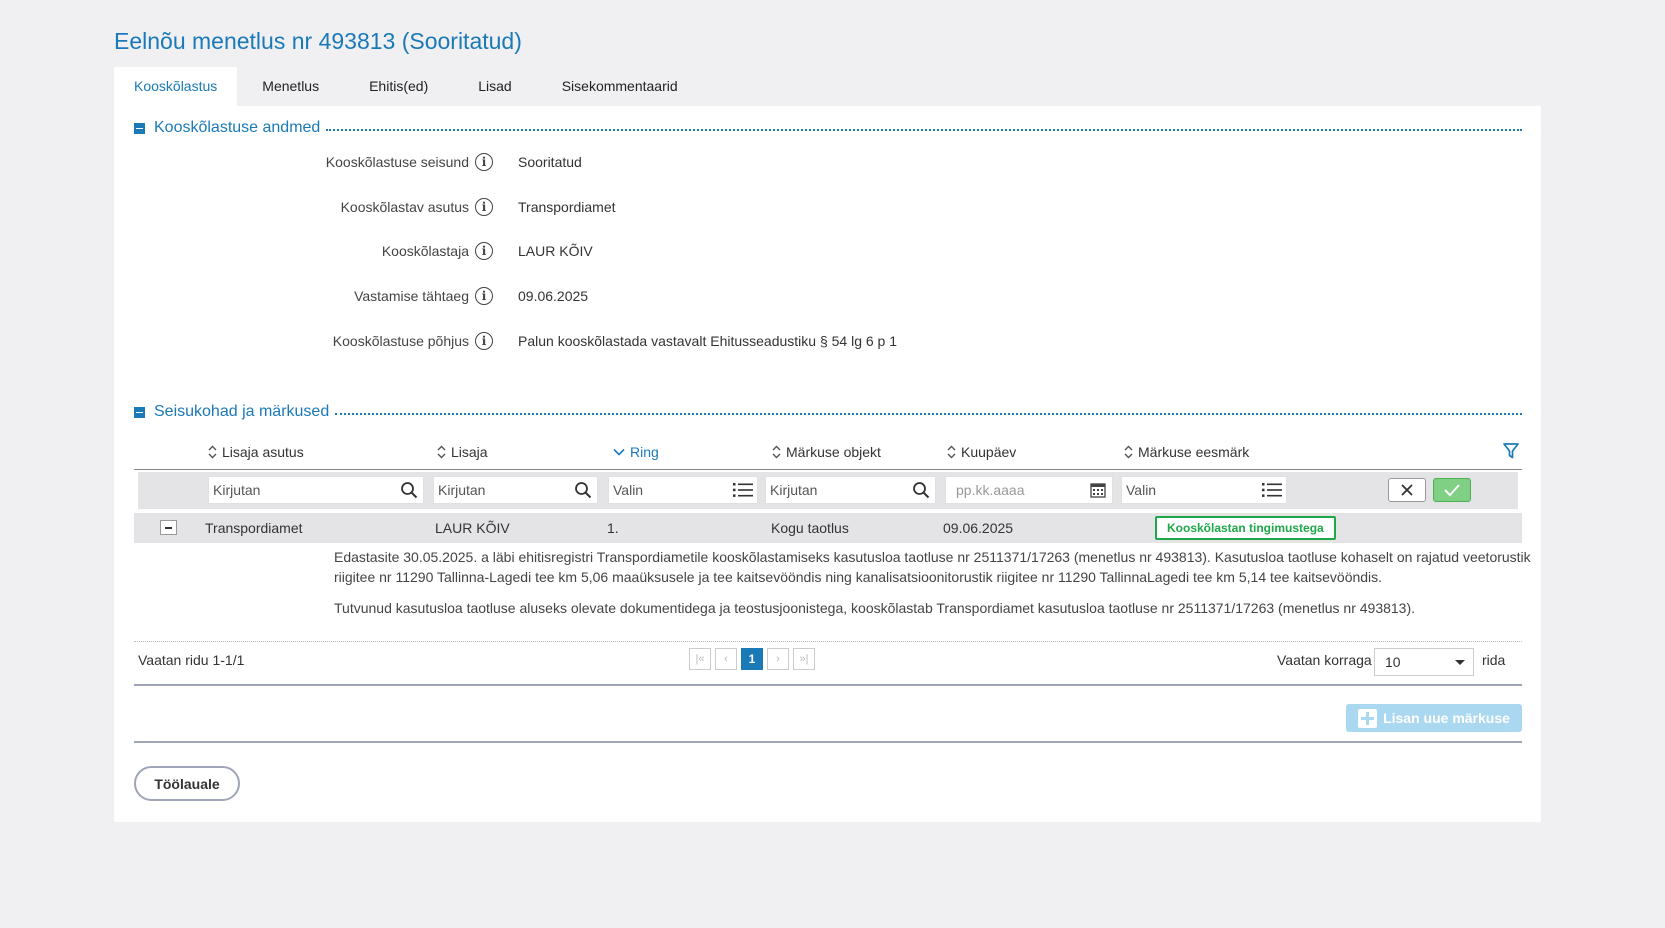  I want to click on section-title: Kooskõlastuse andmed, so click(237, 128).